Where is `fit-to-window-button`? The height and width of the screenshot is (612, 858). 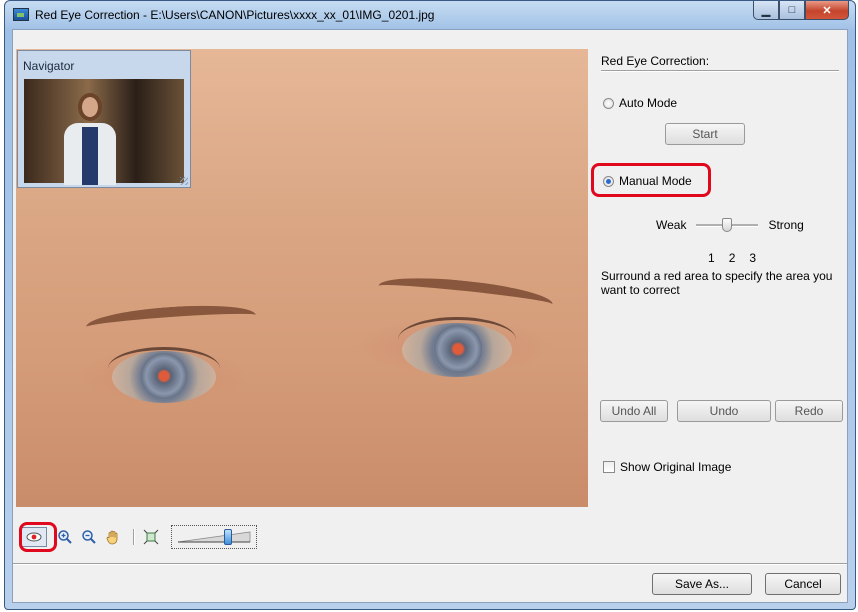 fit-to-window-button is located at coordinates (151, 537).